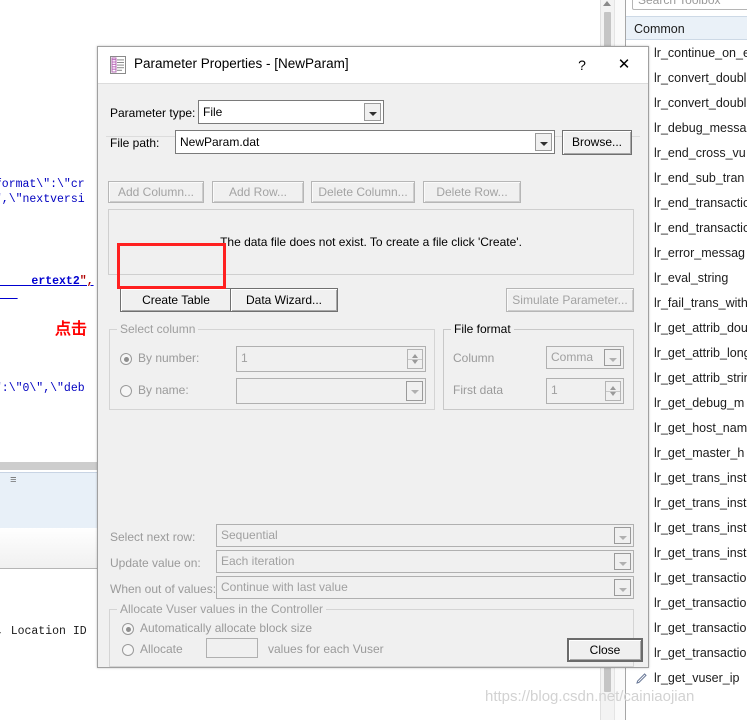  I want to click on toolbox-list-item-label: lr_end_cross_vu, so click(700, 153).